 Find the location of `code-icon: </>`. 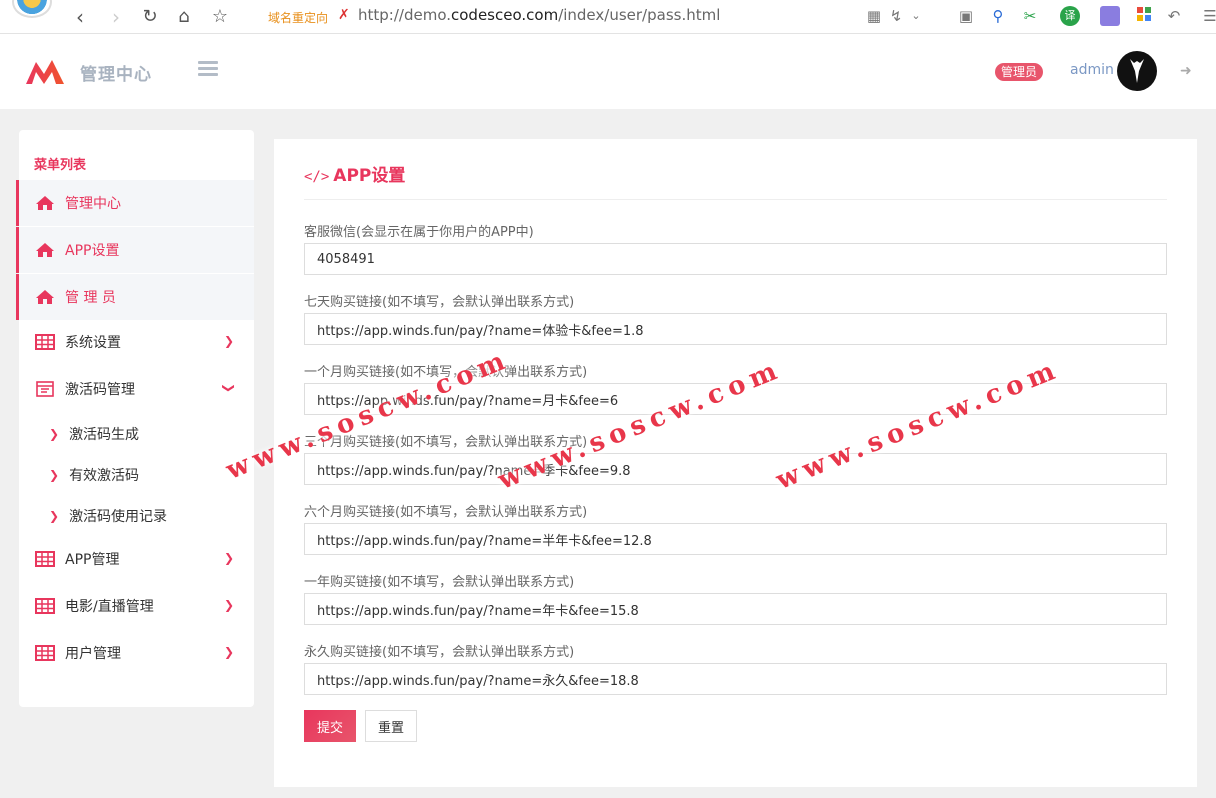

code-icon: </> is located at coordinates (317, 177).